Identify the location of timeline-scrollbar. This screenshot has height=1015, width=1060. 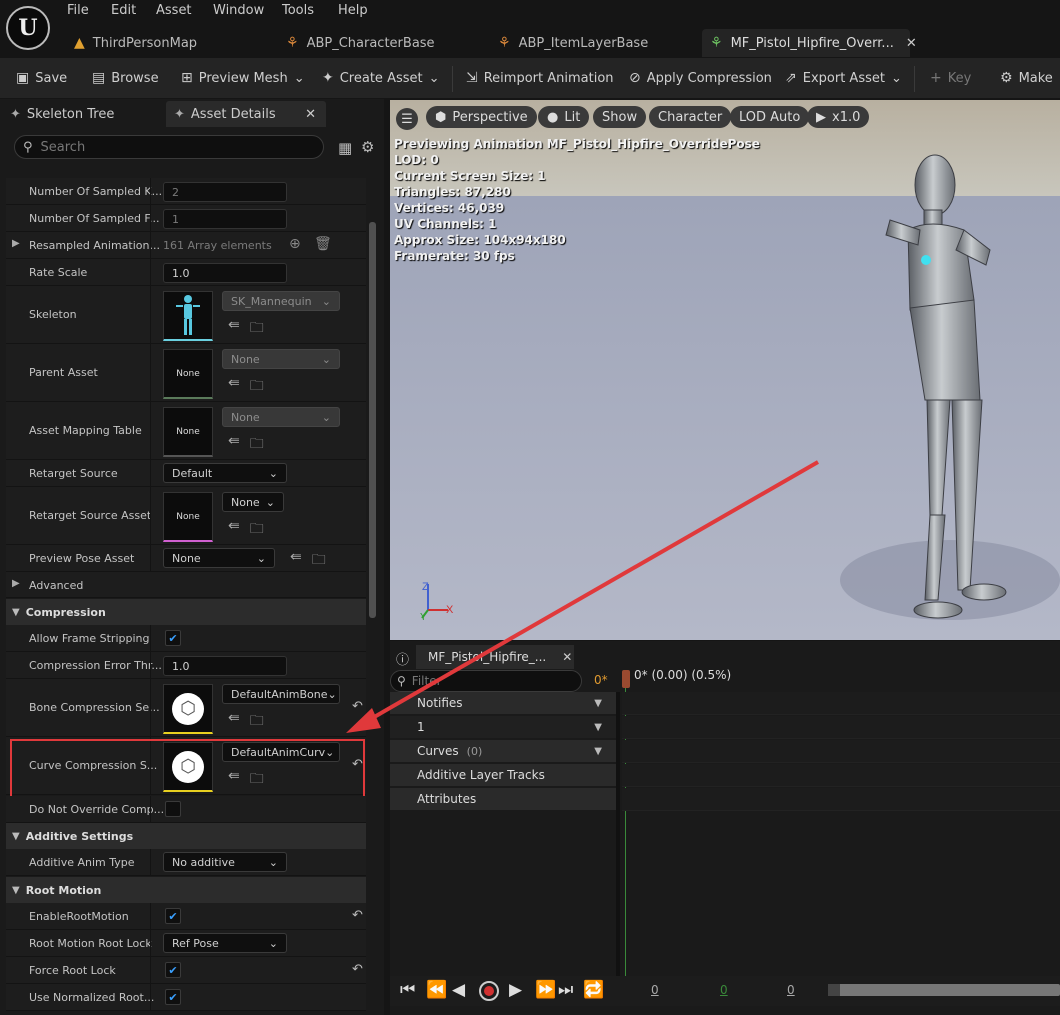
(944, 990).